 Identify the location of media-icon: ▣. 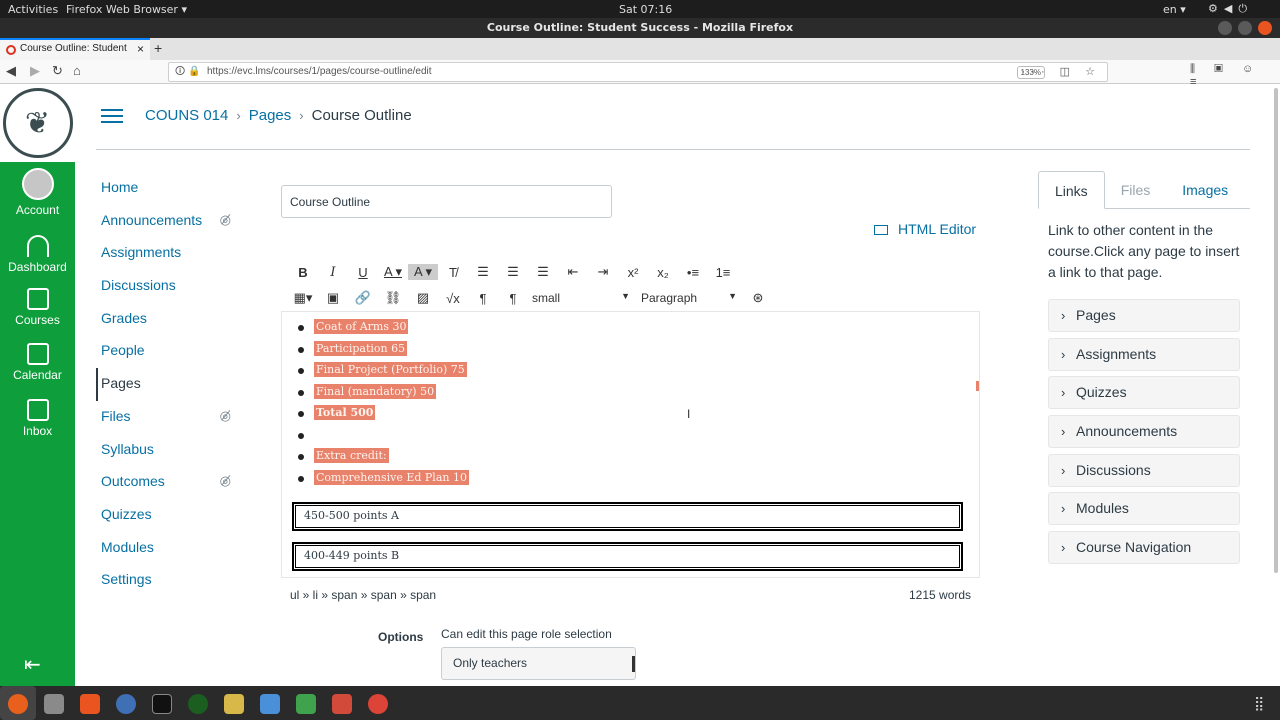
(333, 298).